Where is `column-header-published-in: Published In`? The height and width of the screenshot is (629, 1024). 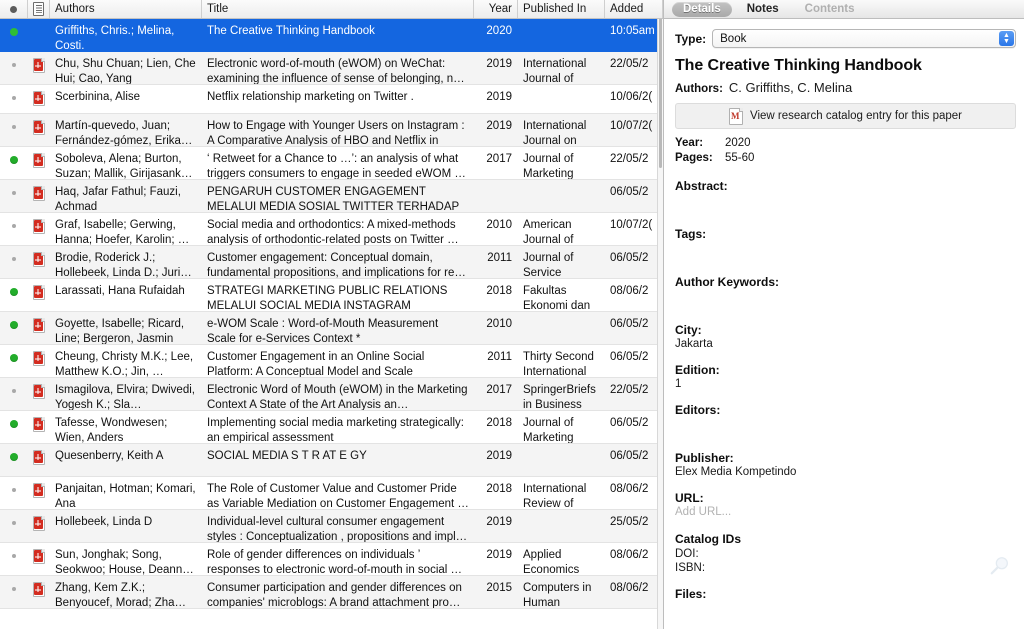 column-header-published-in: Published In is located at coordinates (561, 9).